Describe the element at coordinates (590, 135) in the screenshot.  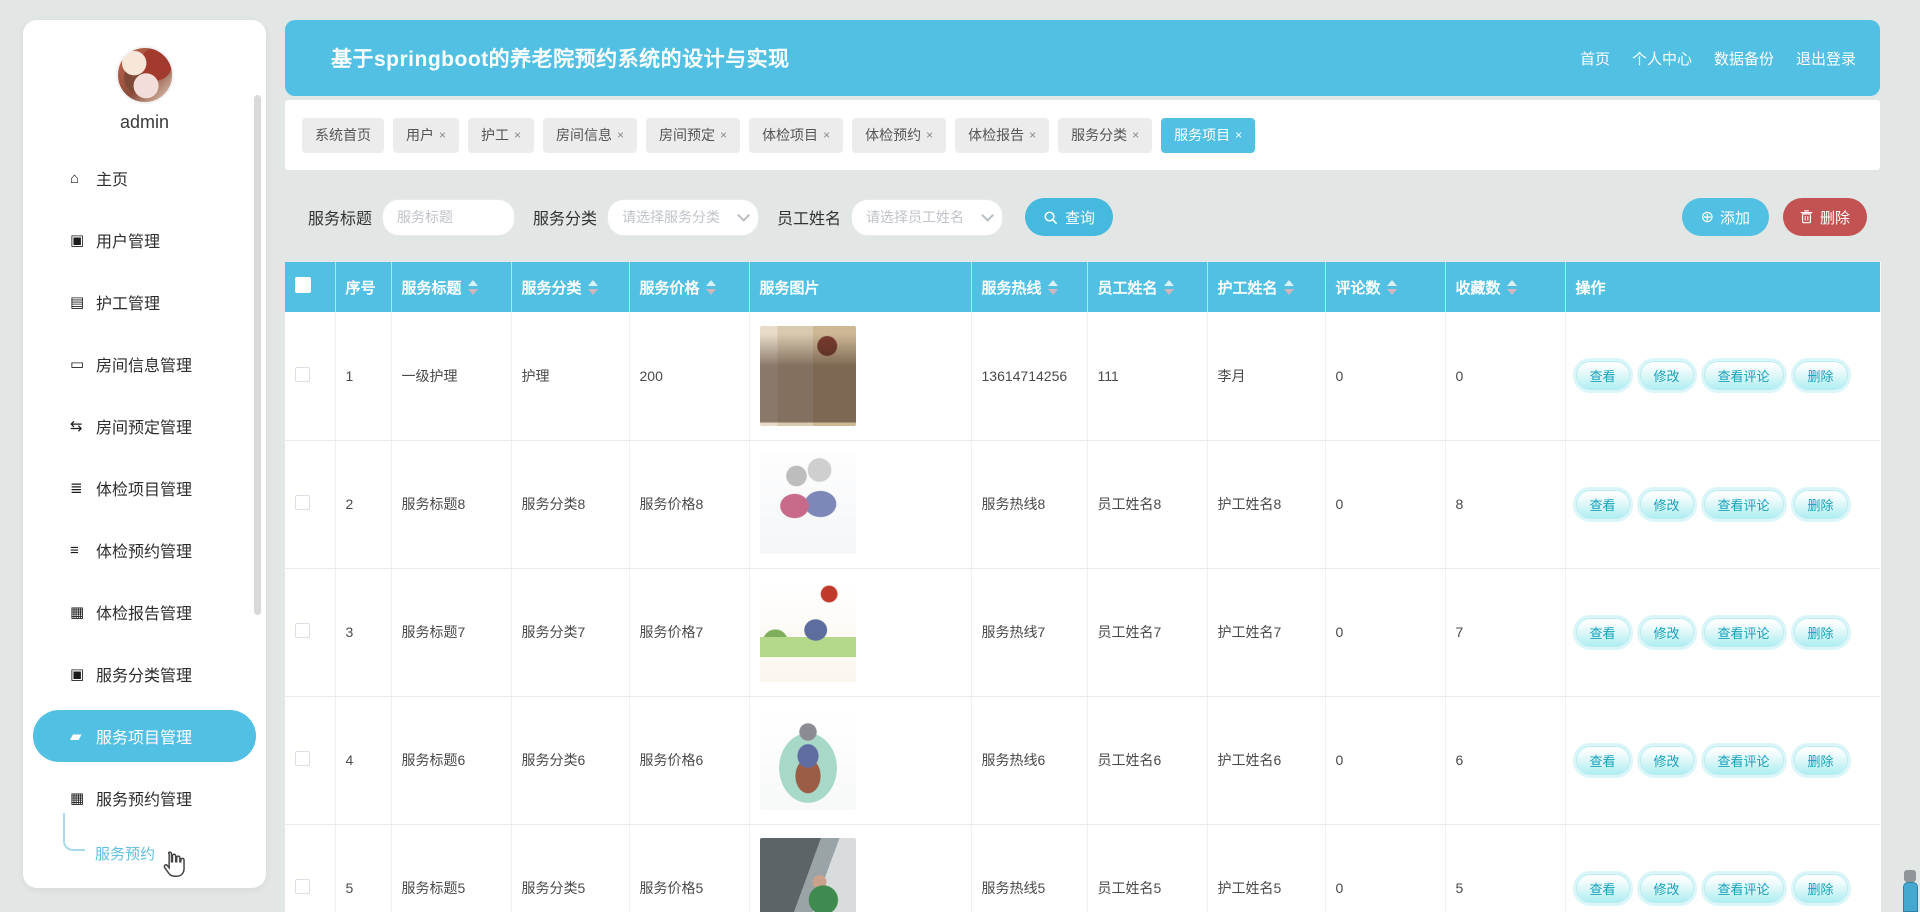
I see `tab: 房间信息 ×` at that location.